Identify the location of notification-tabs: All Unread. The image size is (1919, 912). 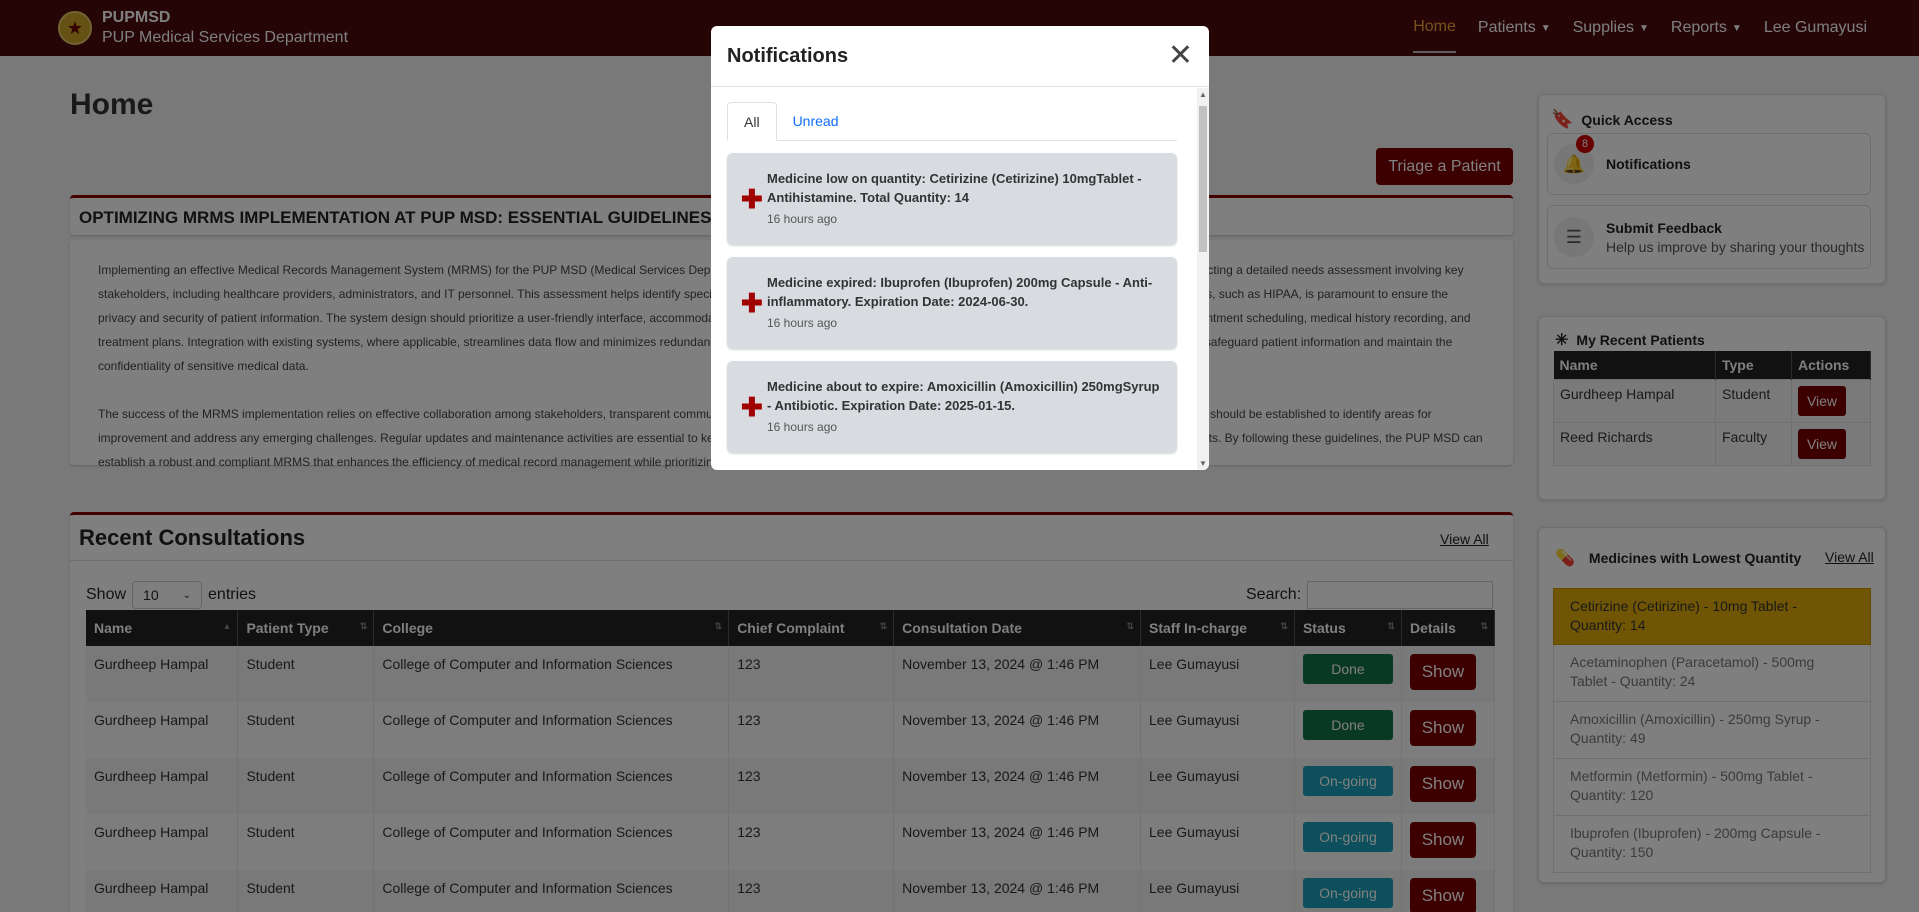
(952, 121).